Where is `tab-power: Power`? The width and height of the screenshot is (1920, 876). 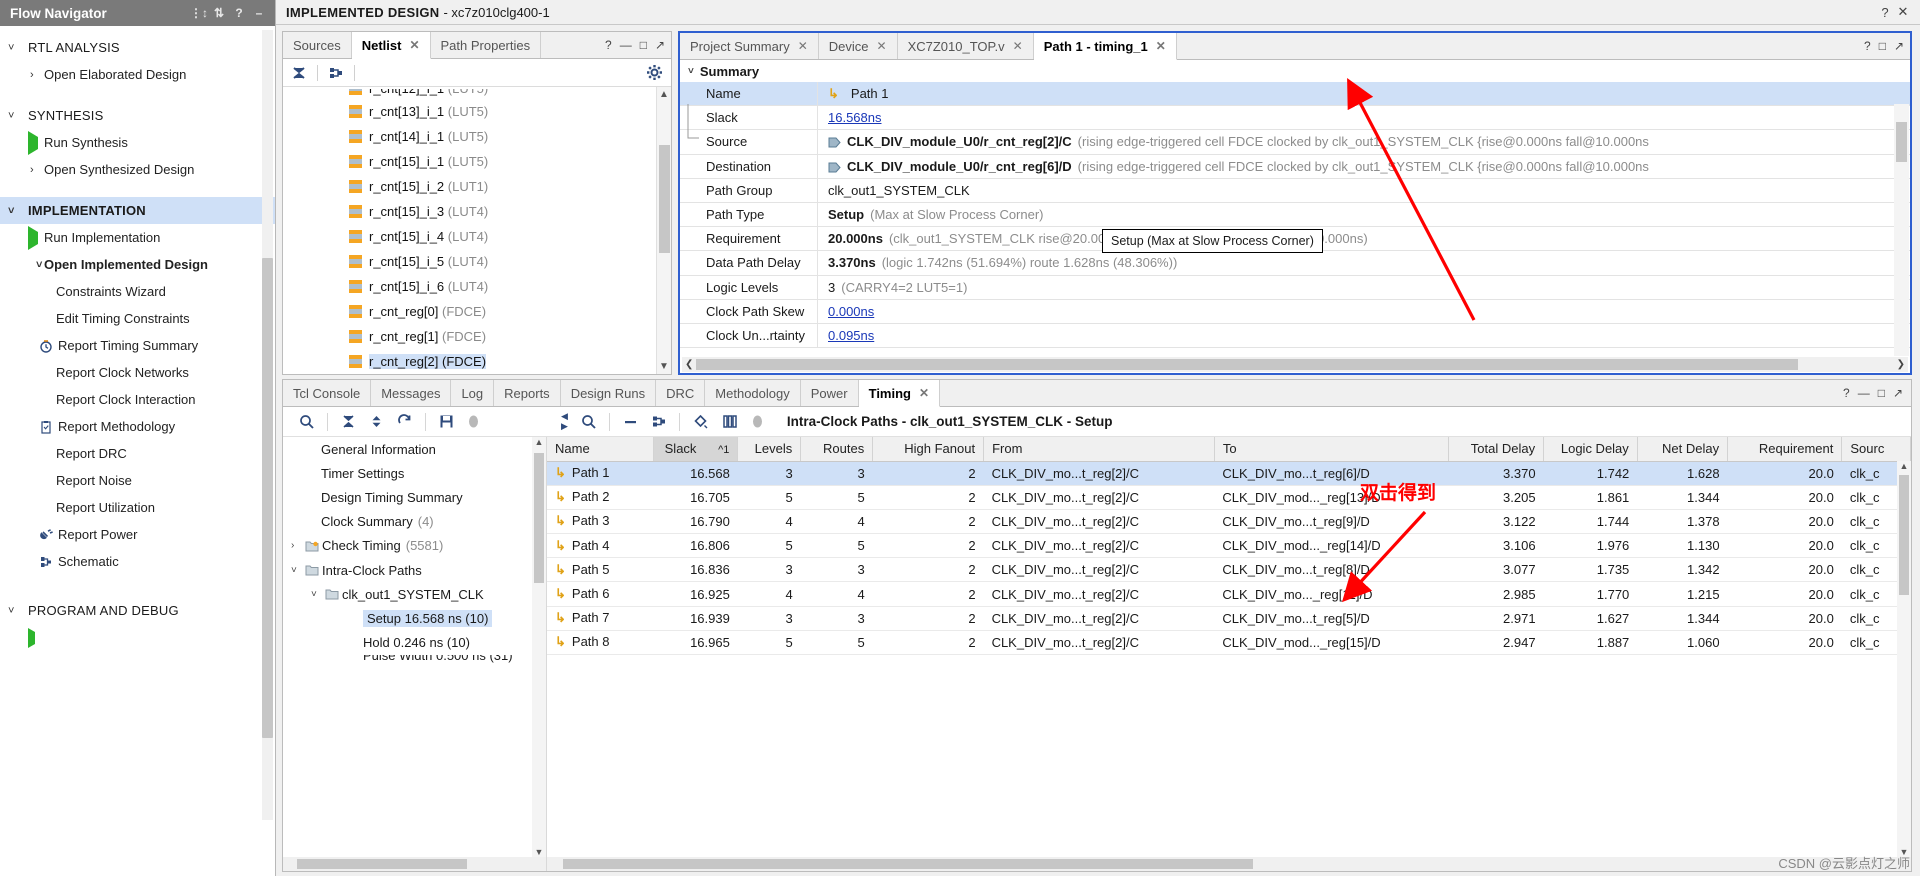
tab-power: Power is located at coordinates (830, 393).